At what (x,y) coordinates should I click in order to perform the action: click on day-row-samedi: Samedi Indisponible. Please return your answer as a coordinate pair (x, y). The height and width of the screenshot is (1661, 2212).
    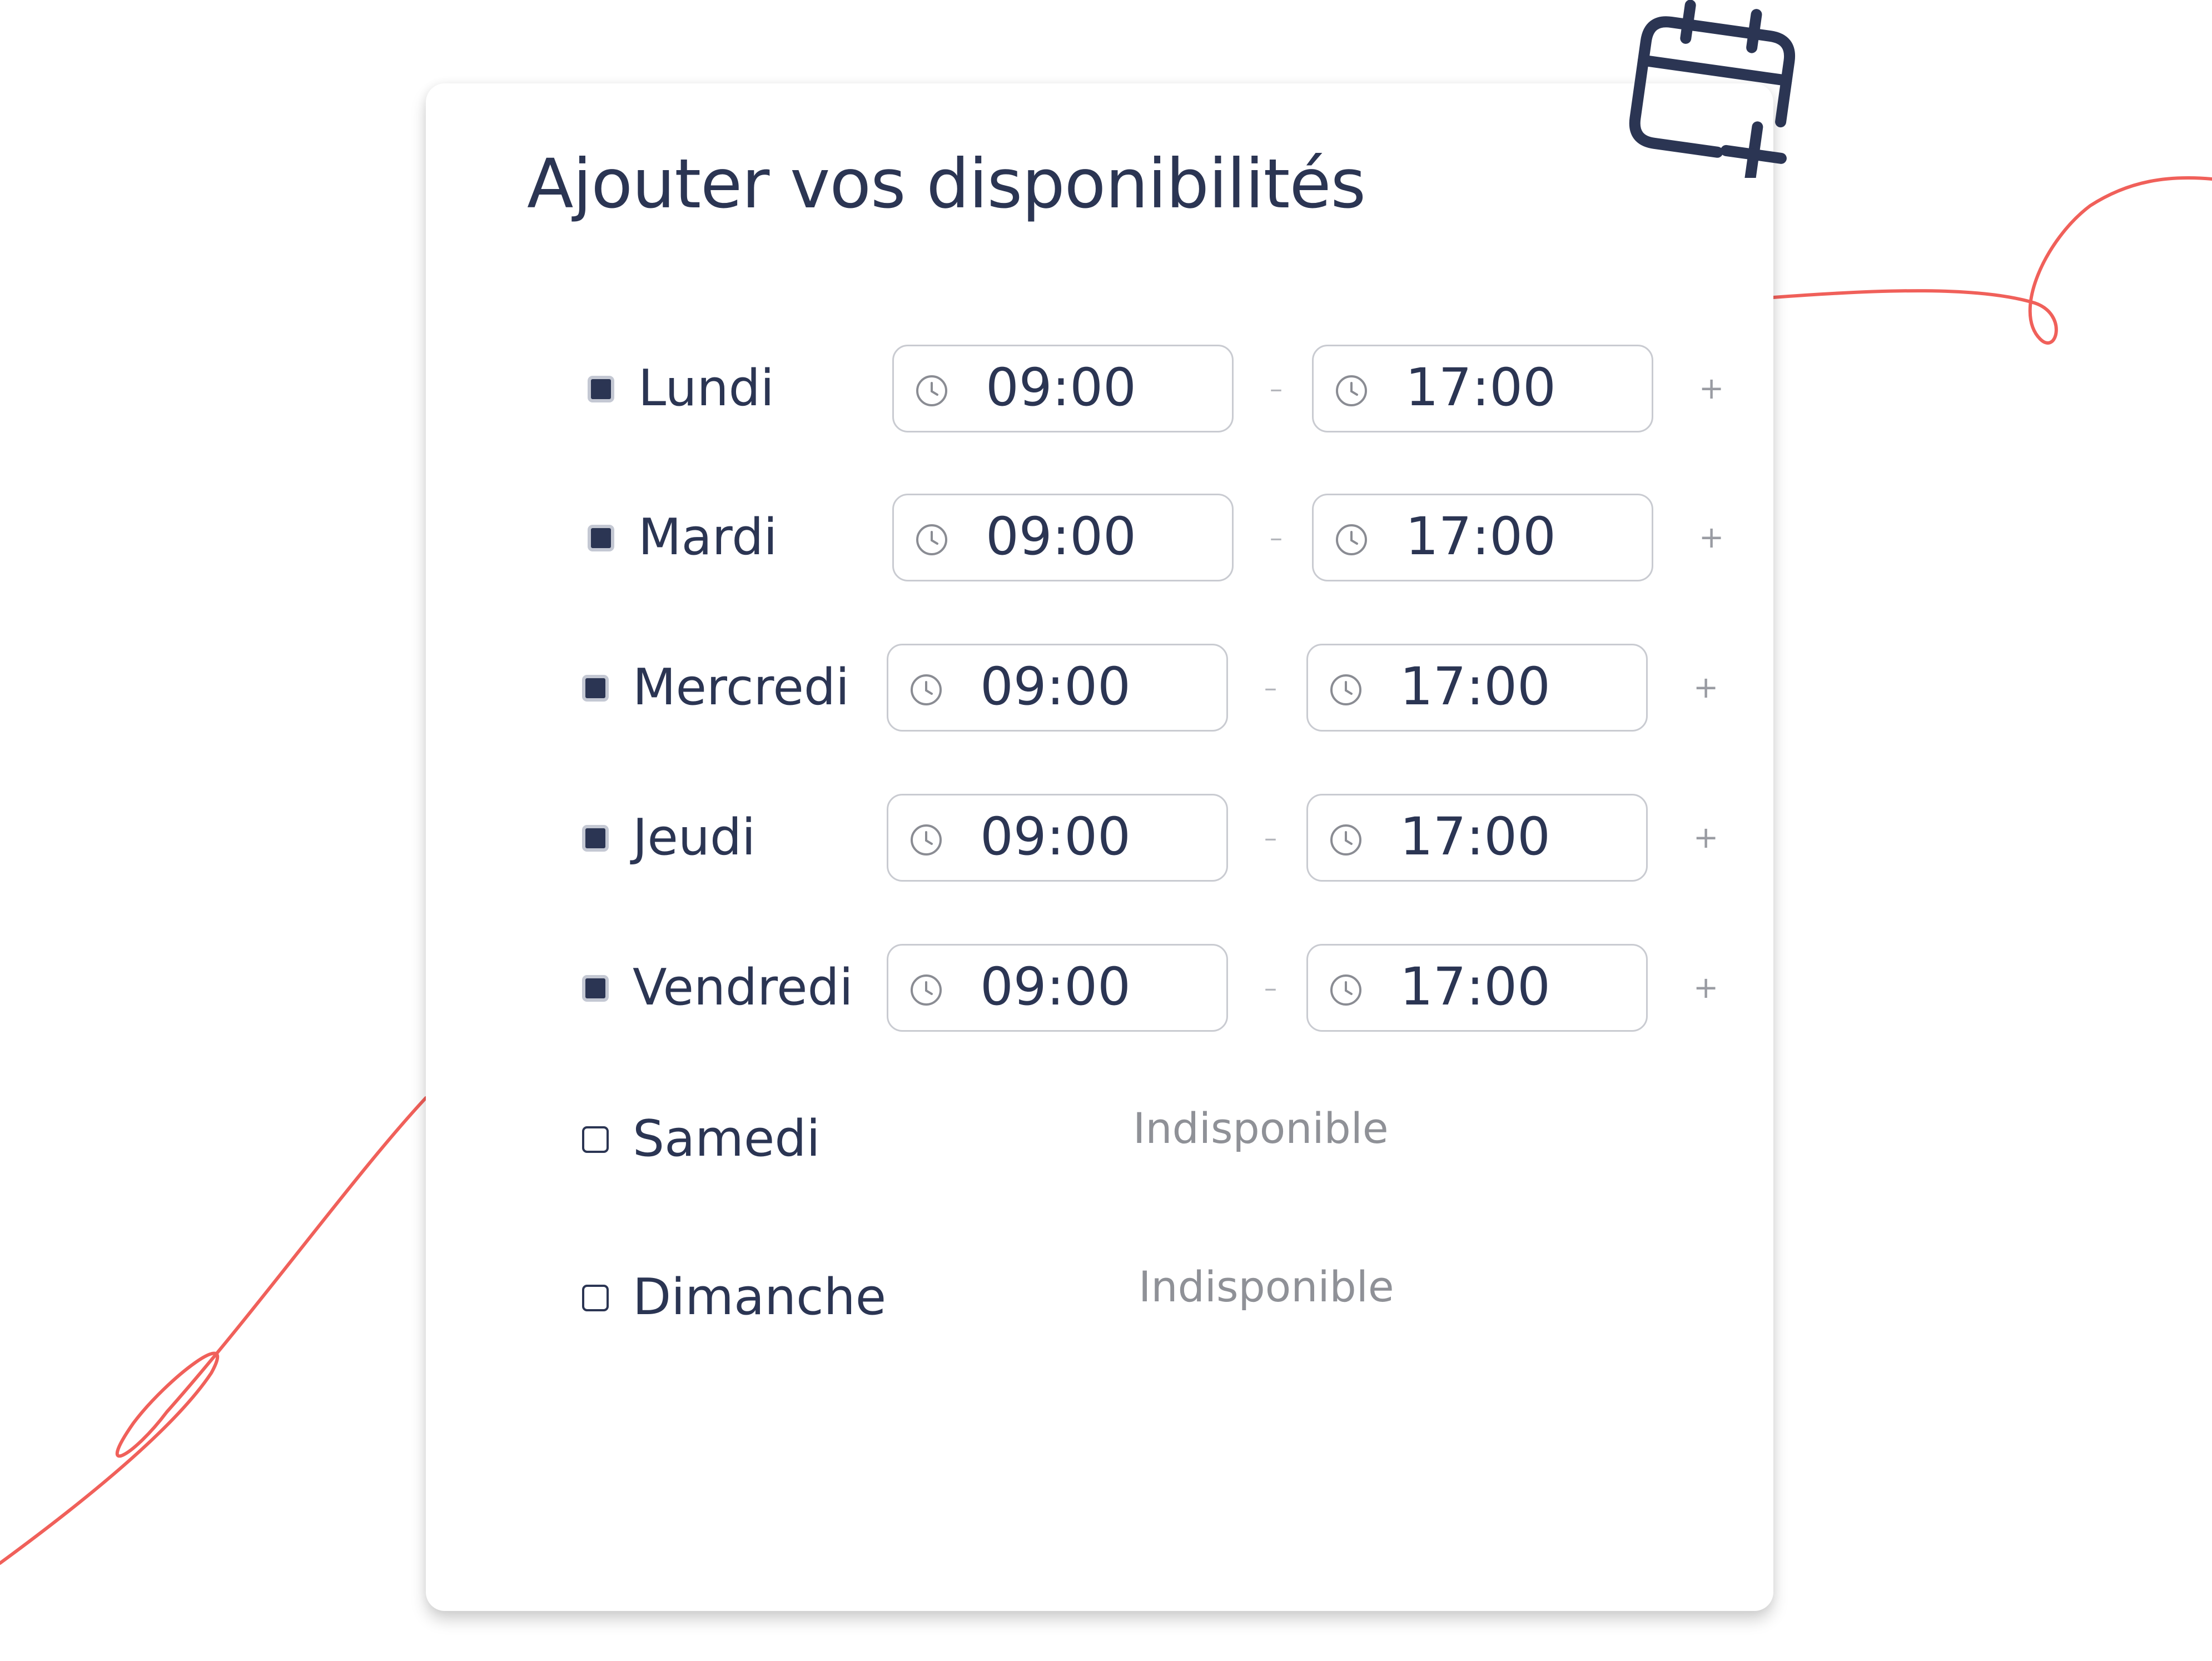
    Looking at the image, I should click on (1099, 1139).